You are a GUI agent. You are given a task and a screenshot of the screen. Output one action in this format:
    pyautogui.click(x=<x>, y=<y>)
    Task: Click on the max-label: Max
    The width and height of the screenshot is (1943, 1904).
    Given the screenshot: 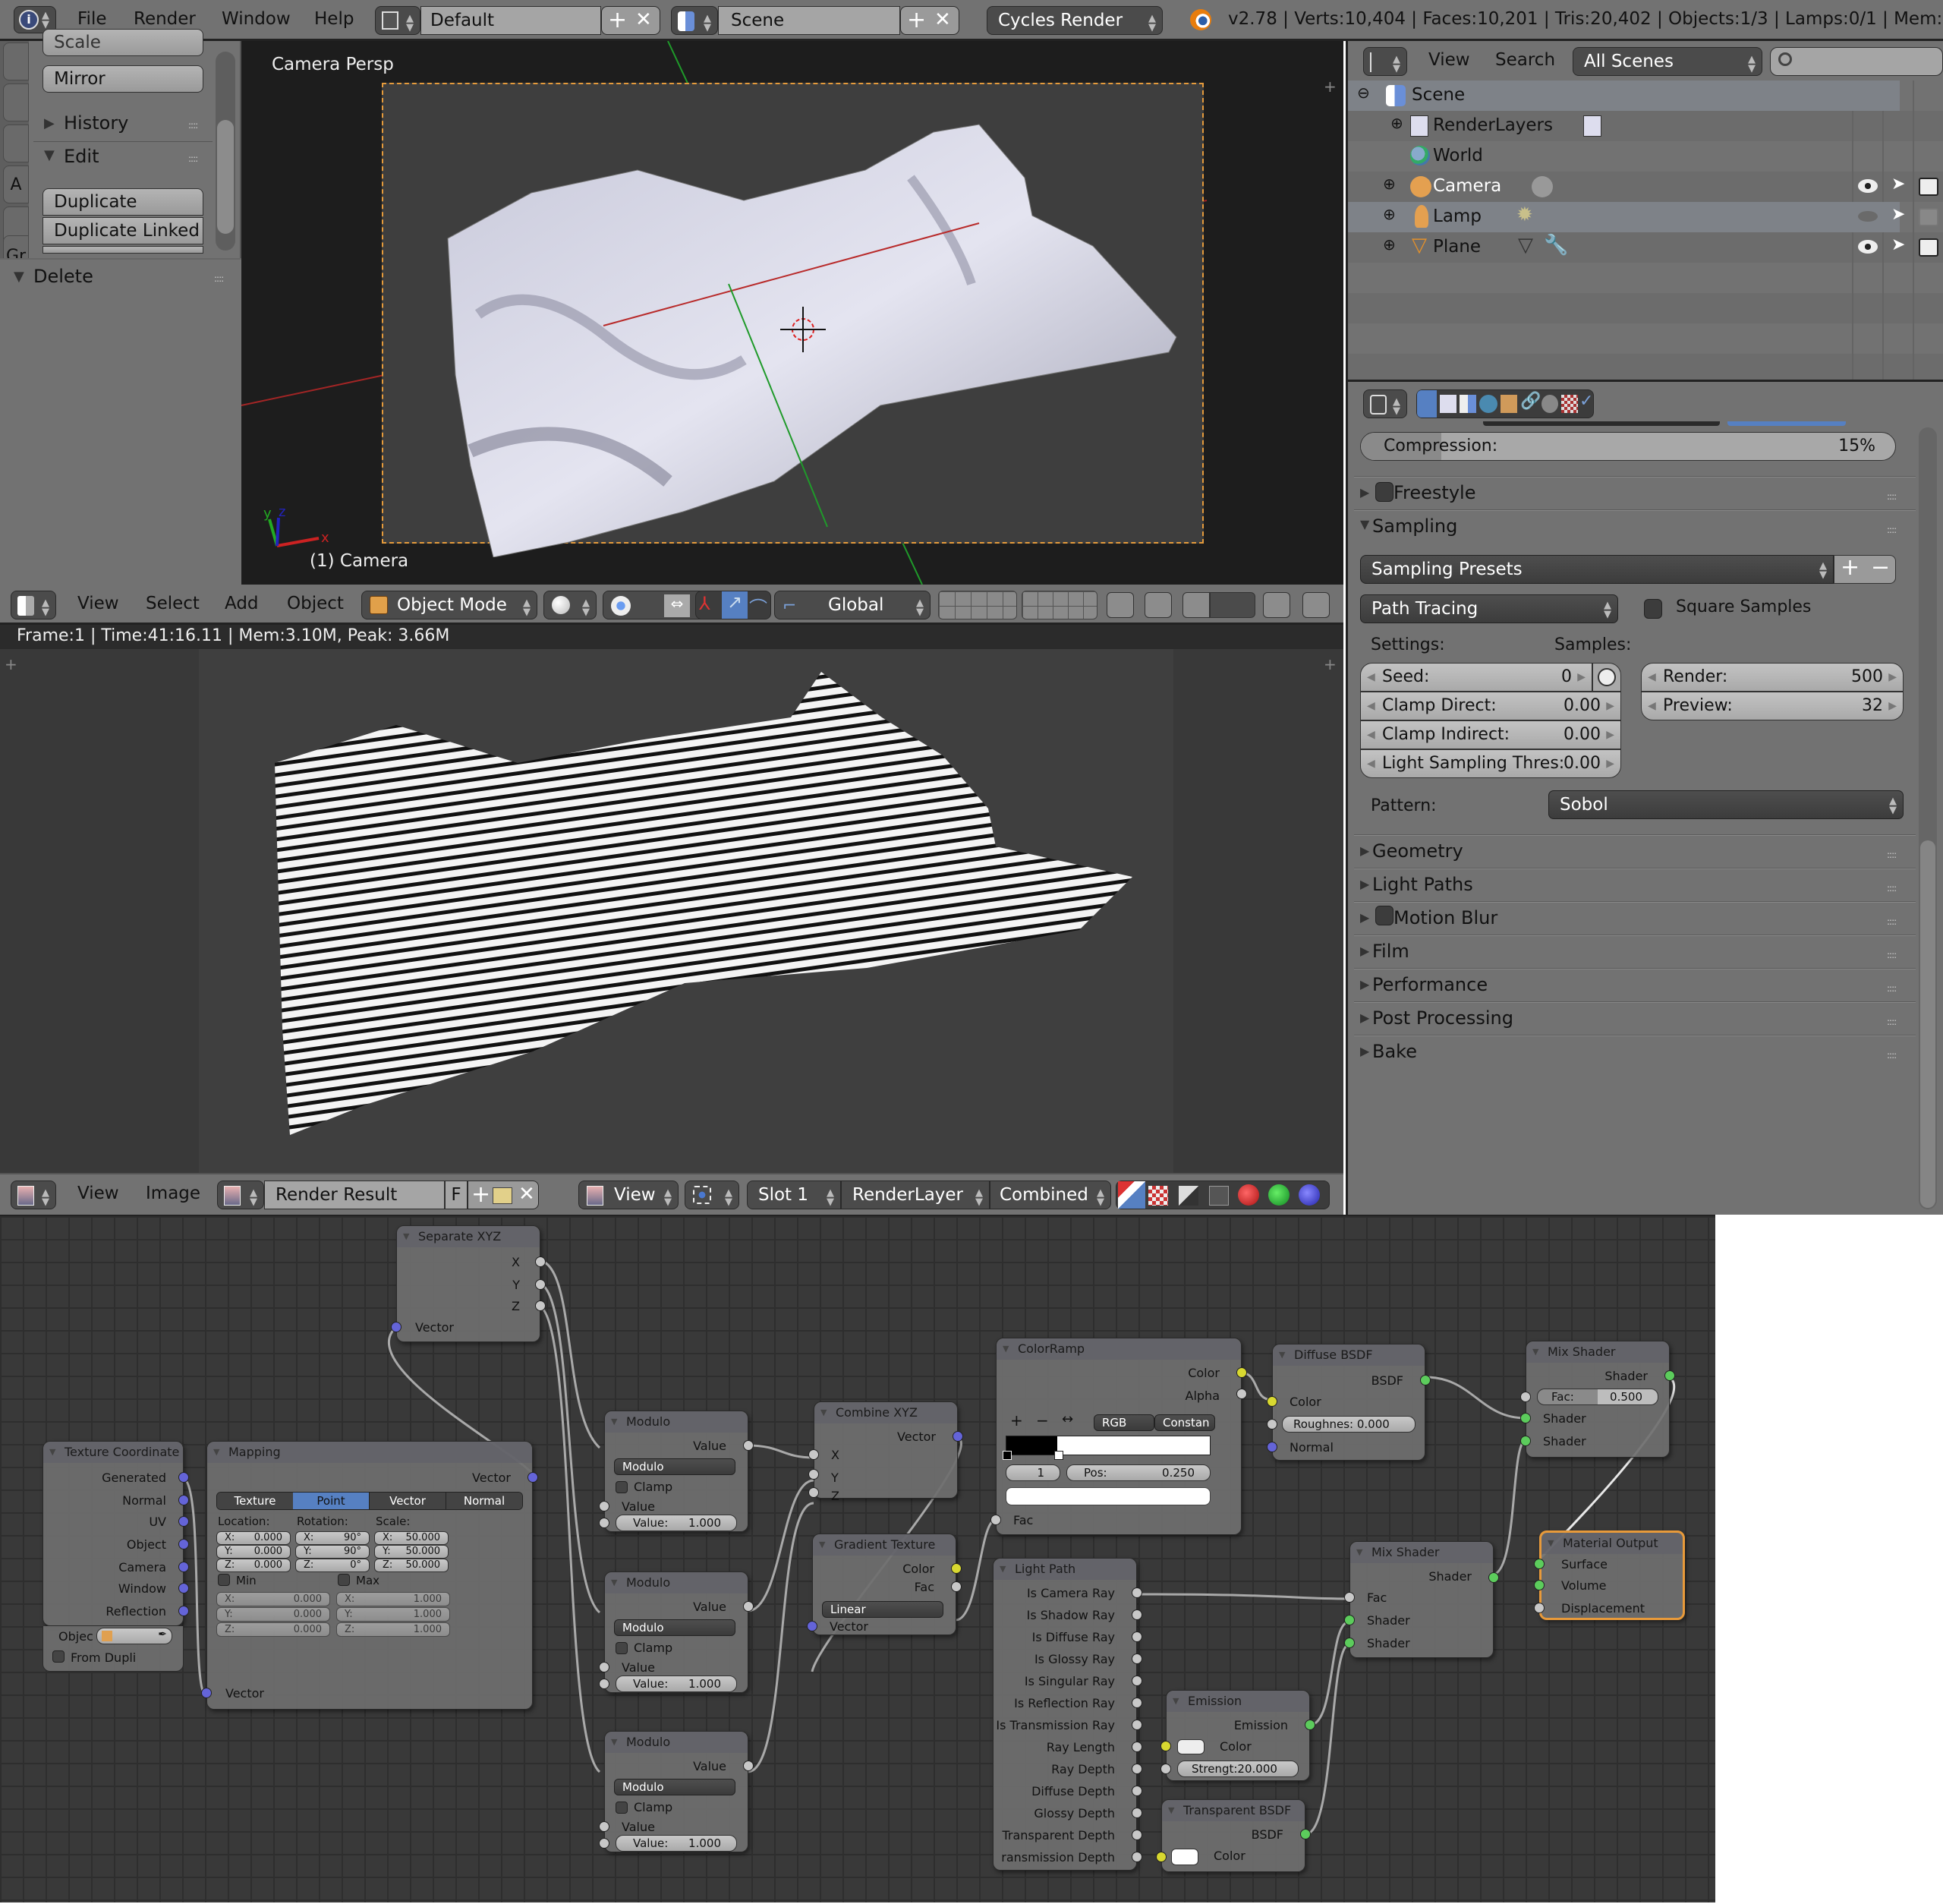 What is the action you would take?
    pyautogui.click(x=367, y=1580)
    